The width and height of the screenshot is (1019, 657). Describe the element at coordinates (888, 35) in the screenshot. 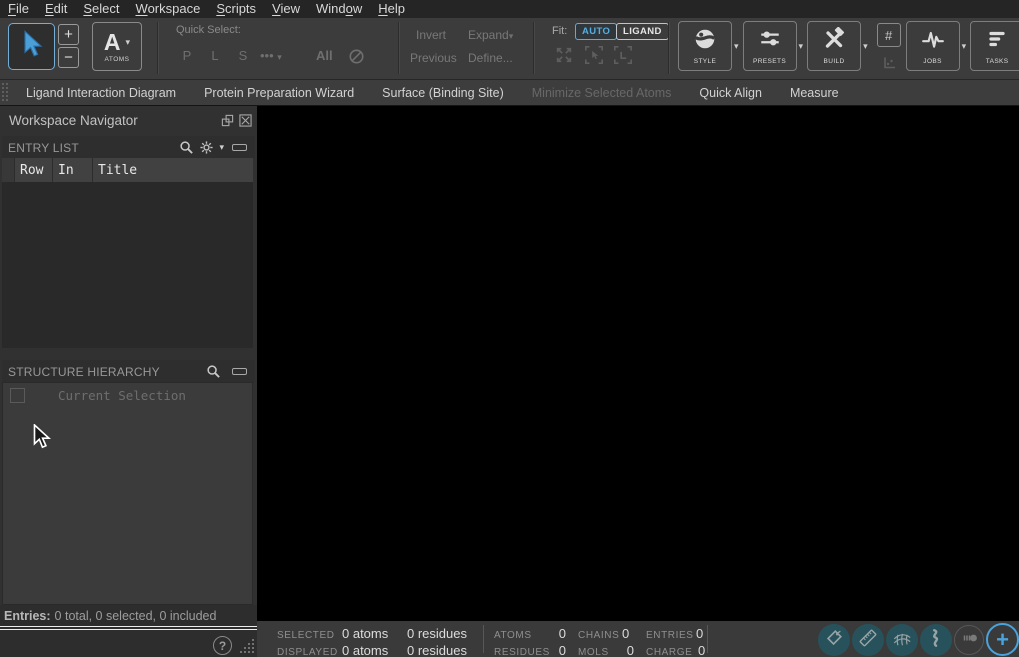

I see `workspace-grid-button: #` at that location.